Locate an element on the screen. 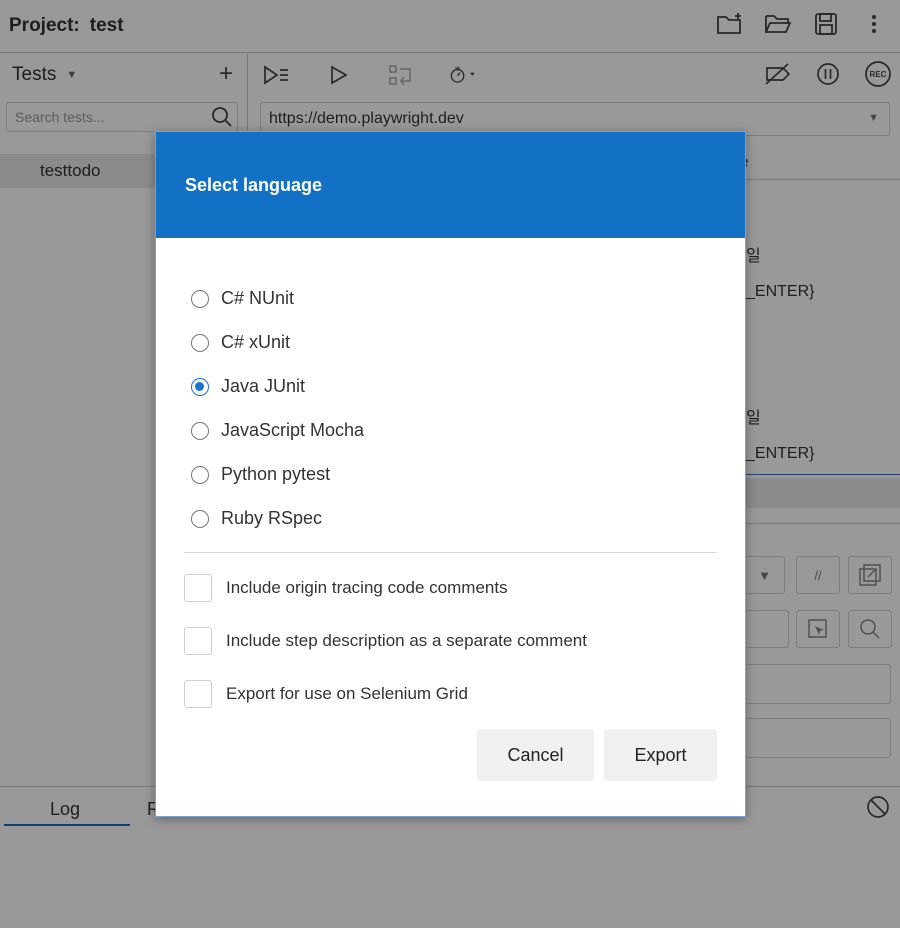 This screenshot has height=928, width=900. language-option-csharp-xunit: C# xUnit is located at coordinates (240, 342).